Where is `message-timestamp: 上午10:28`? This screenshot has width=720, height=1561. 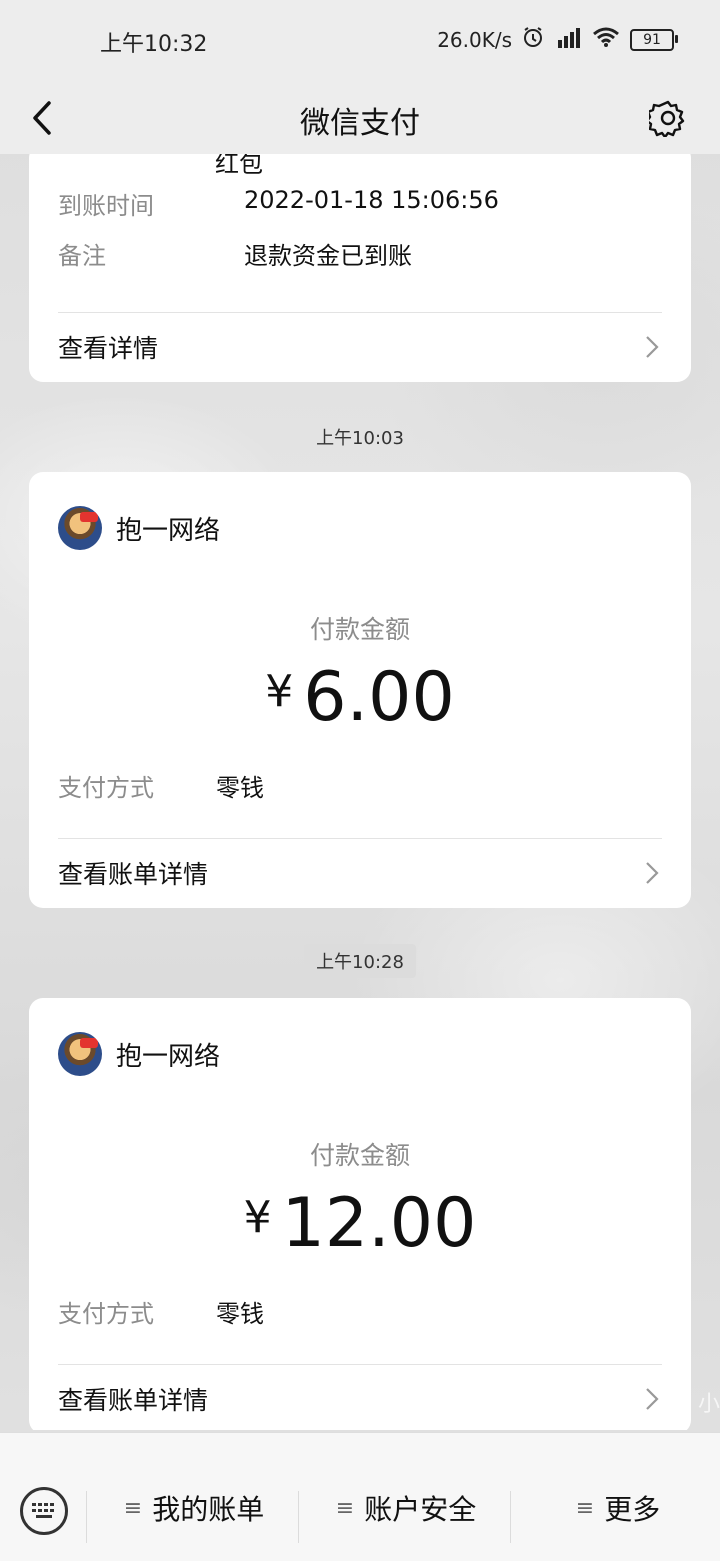 message-timestamp: 上午10:28 is located at coordinates (360, 961).